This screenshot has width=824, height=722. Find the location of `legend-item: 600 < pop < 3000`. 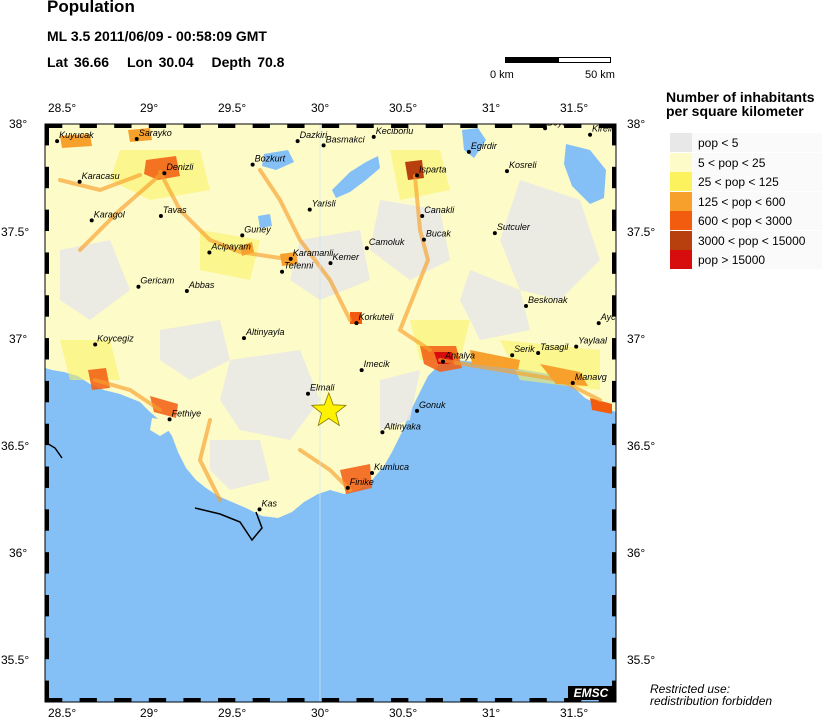

legend-item: 600 < pop < 3000 is located at coordinates (746, 220).